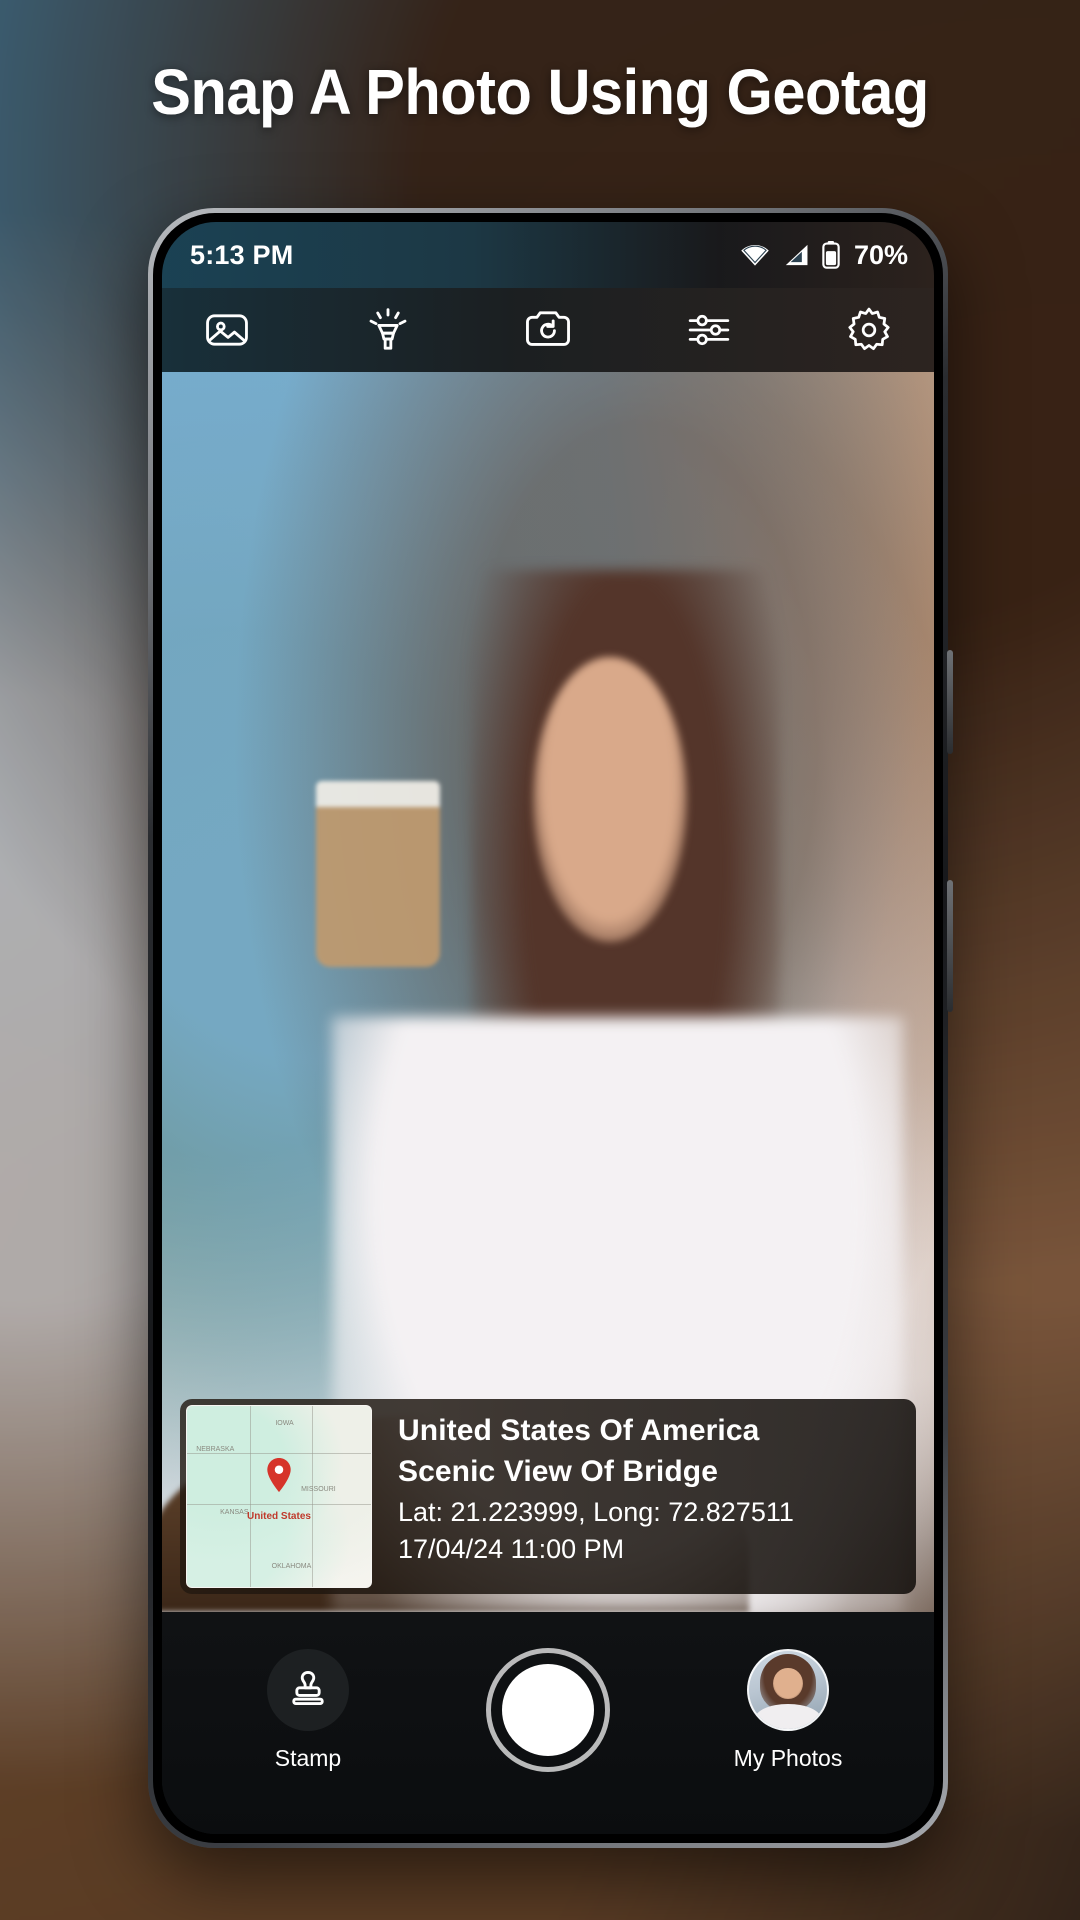  What do you see at coordinates (788, 1716) in the screenshot?
I see `avatar-body-shape` at bounding box center [788, 1716].